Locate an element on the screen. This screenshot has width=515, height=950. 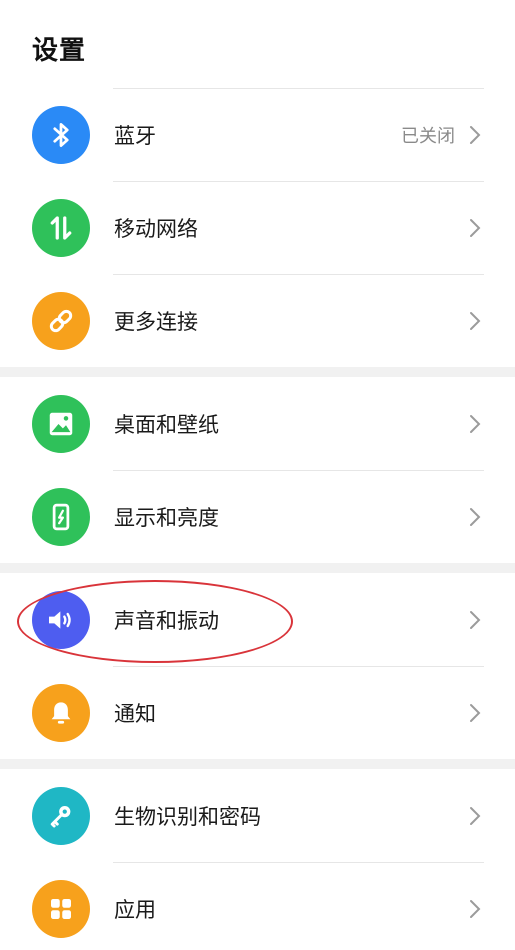
data-transfer-icon is located at coordinates (61, 227).